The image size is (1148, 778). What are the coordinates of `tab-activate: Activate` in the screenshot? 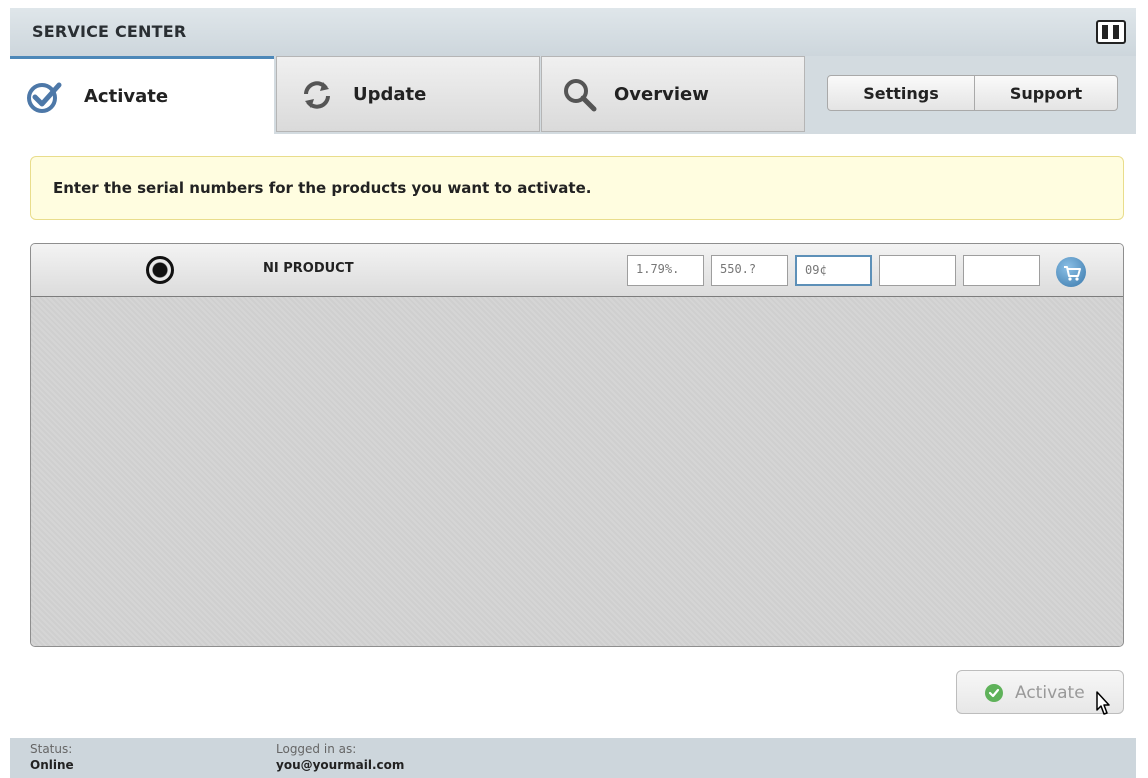 It's located at (142, 95).